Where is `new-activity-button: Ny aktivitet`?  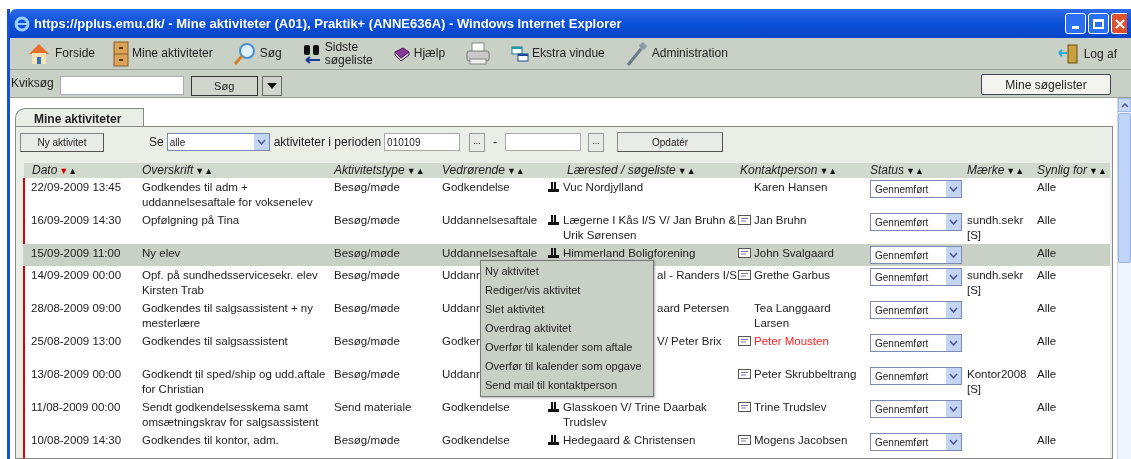 new-activity-button: Ny aktivitet is located at coordinates (62, 142).